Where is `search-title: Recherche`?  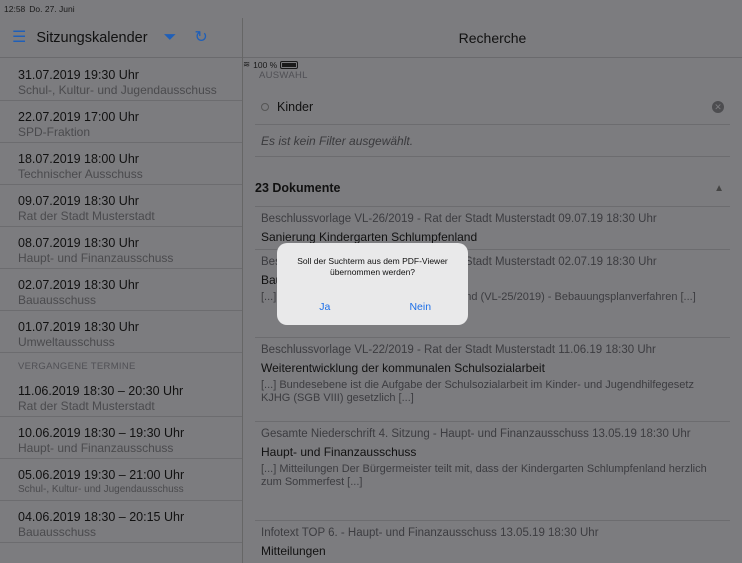
search-title: Recherche is located at coordinates (492, 37).